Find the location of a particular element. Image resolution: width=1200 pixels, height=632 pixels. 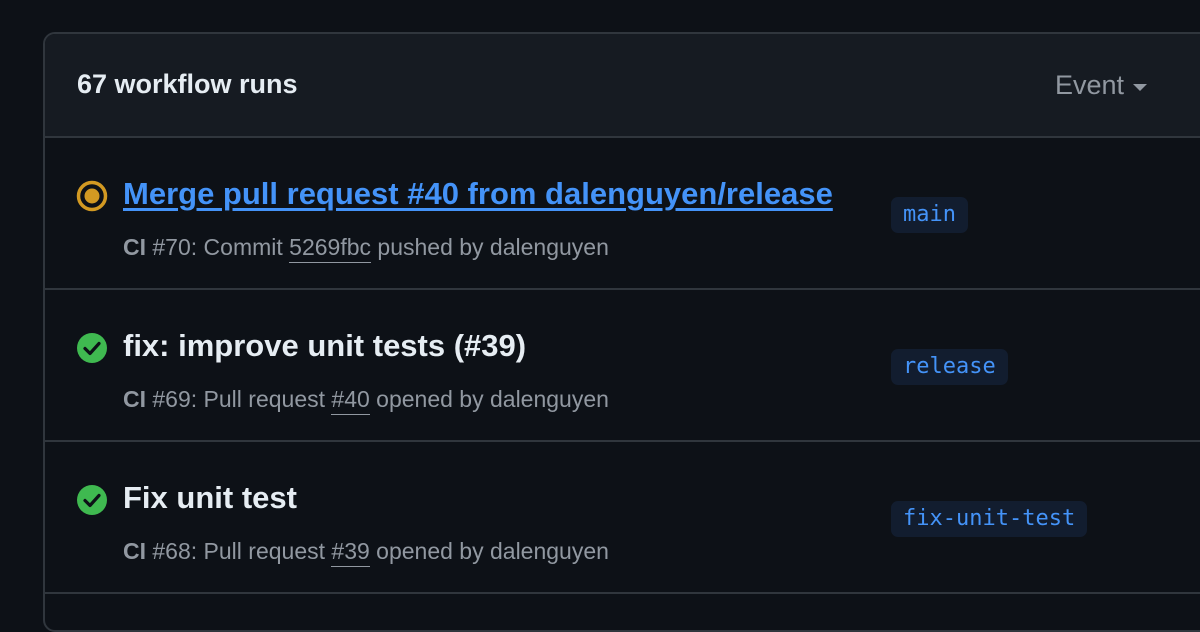

workflow-run-meta-prefix: #68: Pull request is located at coordinates (239, 551).